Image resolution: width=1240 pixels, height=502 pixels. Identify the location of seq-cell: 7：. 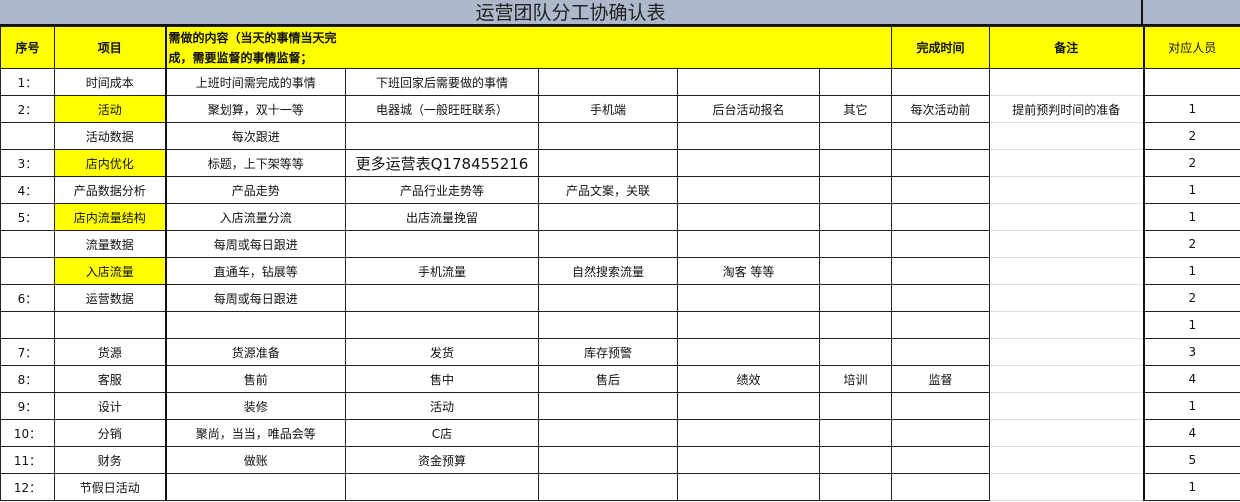
(27, 352).